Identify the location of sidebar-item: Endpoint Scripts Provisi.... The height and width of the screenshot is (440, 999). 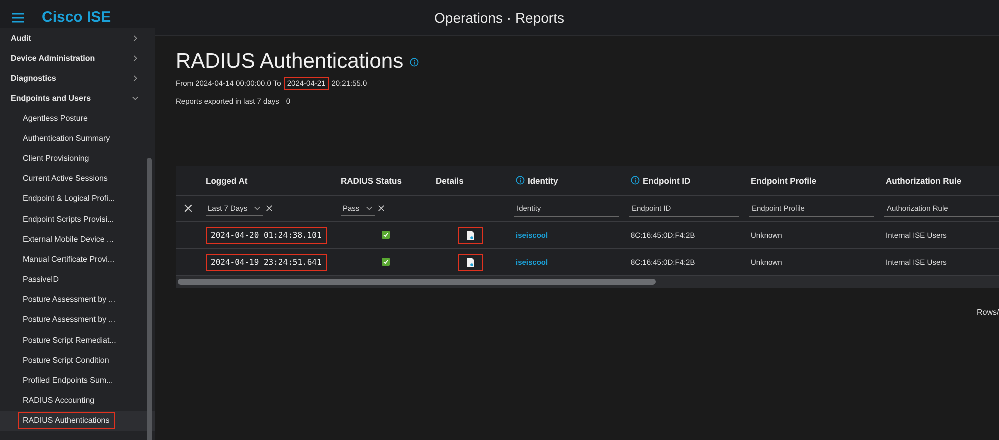
(77, 219).